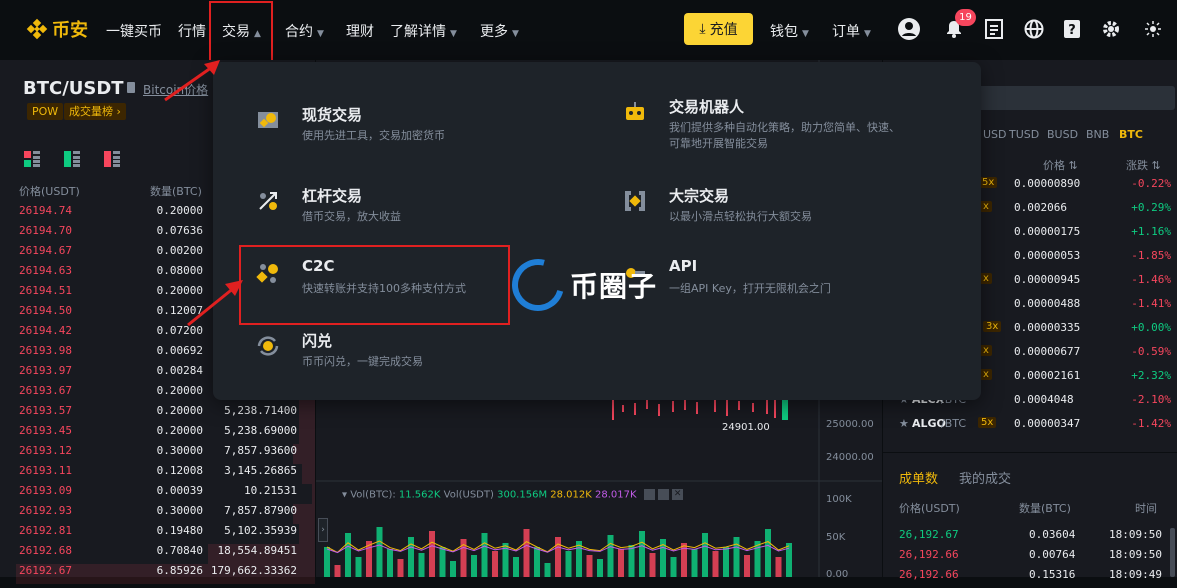  Describe the element at coordinates (929, 574) in the screenshot. I see `trade-price: 26,192.66` at that location.